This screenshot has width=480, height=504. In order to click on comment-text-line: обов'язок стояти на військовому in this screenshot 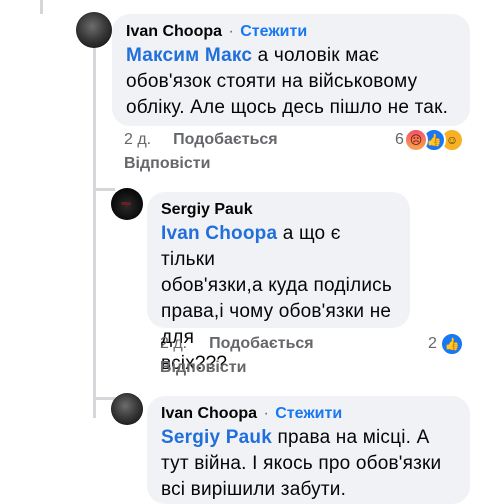, I will do `click(272, 81)`.